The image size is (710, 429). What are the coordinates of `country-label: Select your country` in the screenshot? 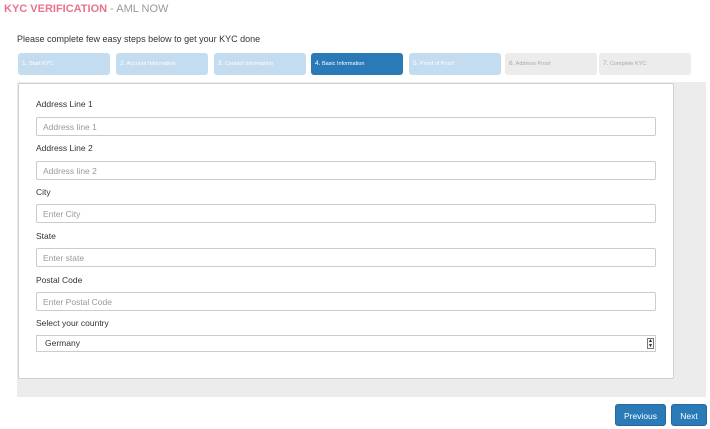 It's located at (72, 323).